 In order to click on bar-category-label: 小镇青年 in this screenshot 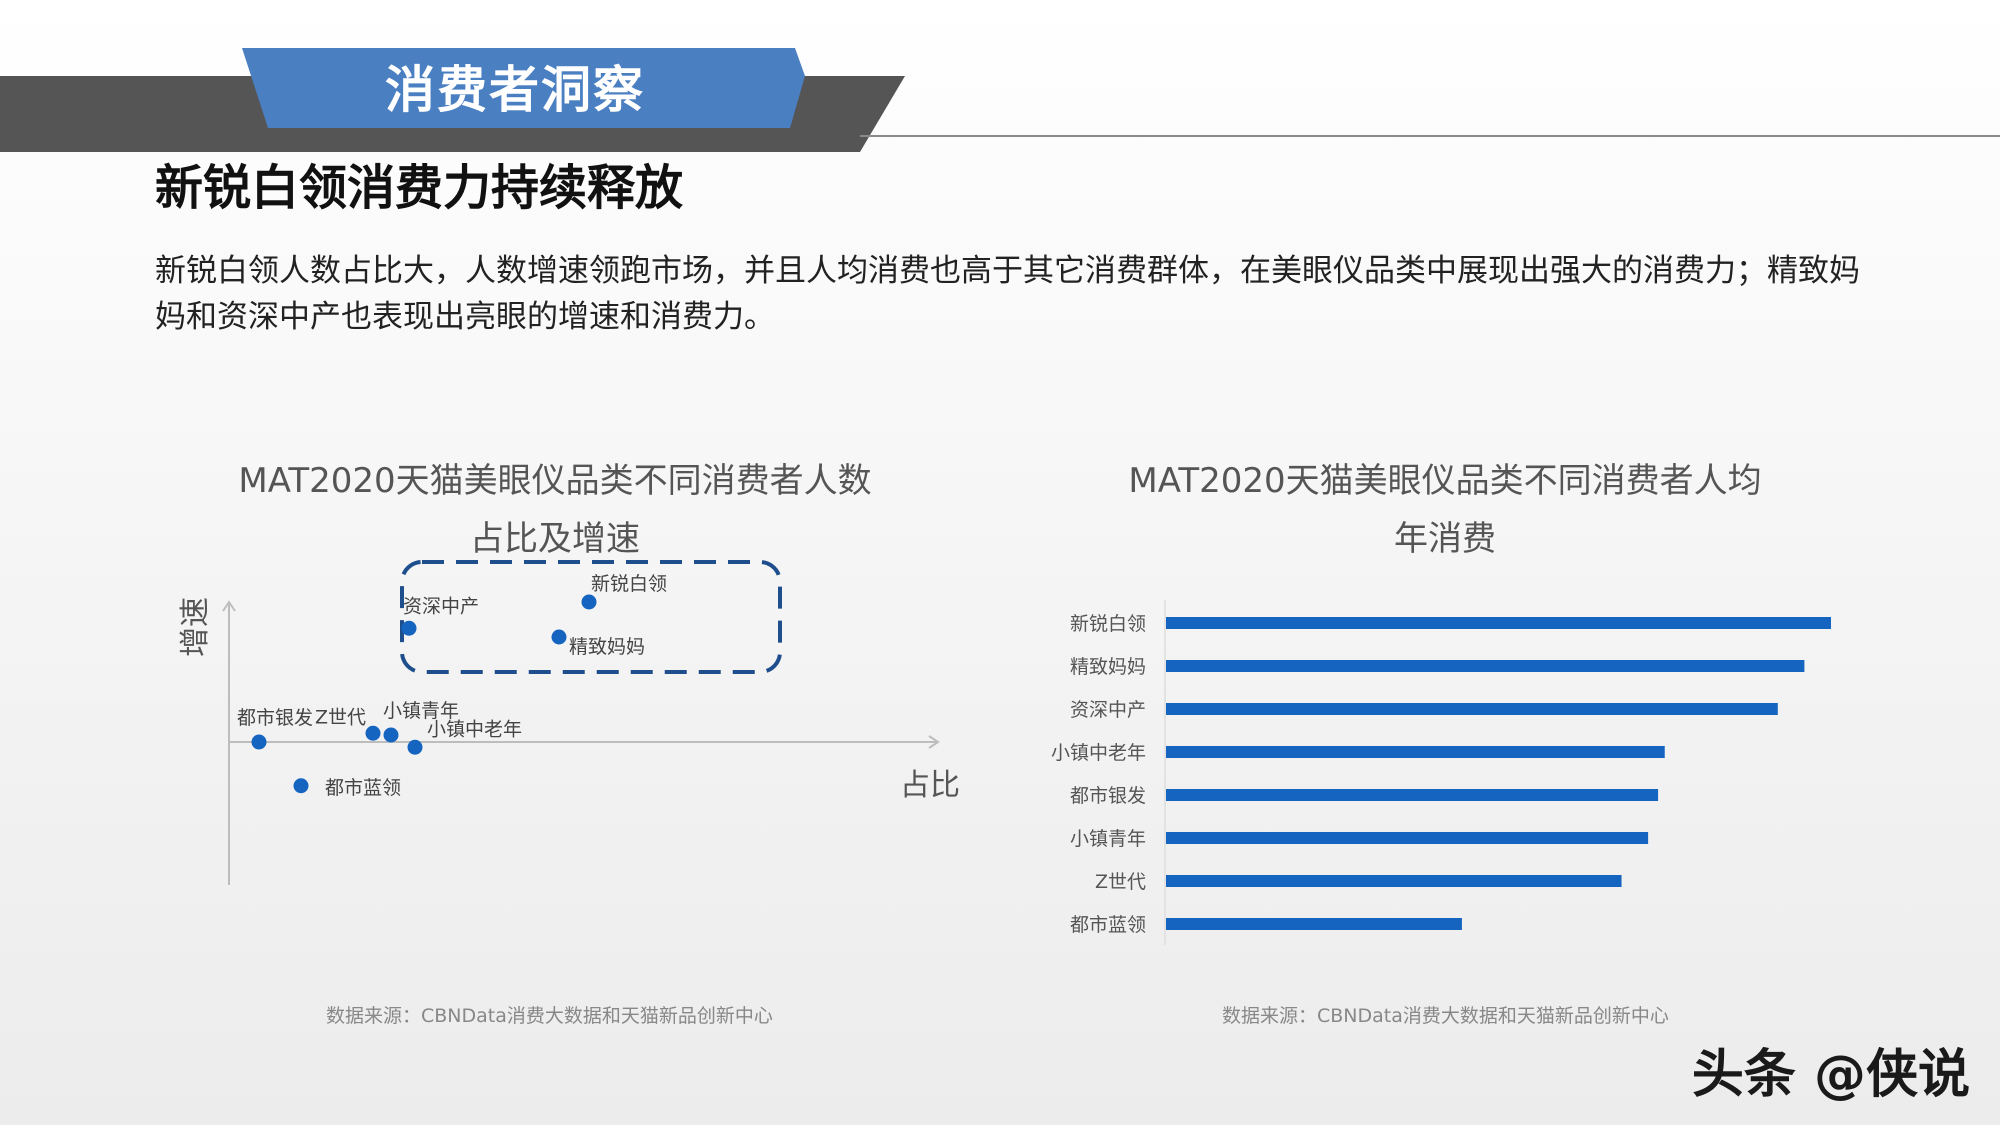, I will do `click(1108, 839)`.